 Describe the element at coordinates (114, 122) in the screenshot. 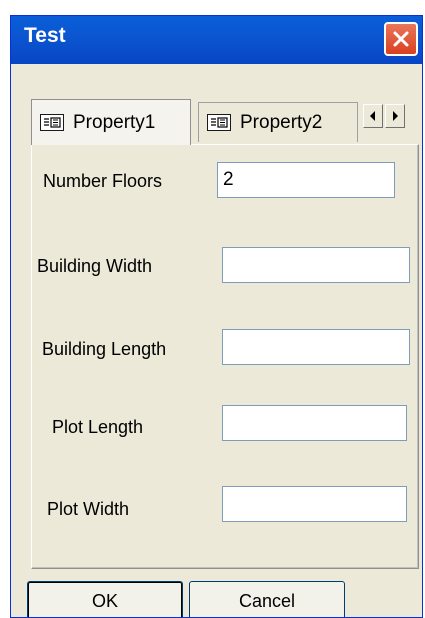

I see `tab-property1-label: Property1` at that location.